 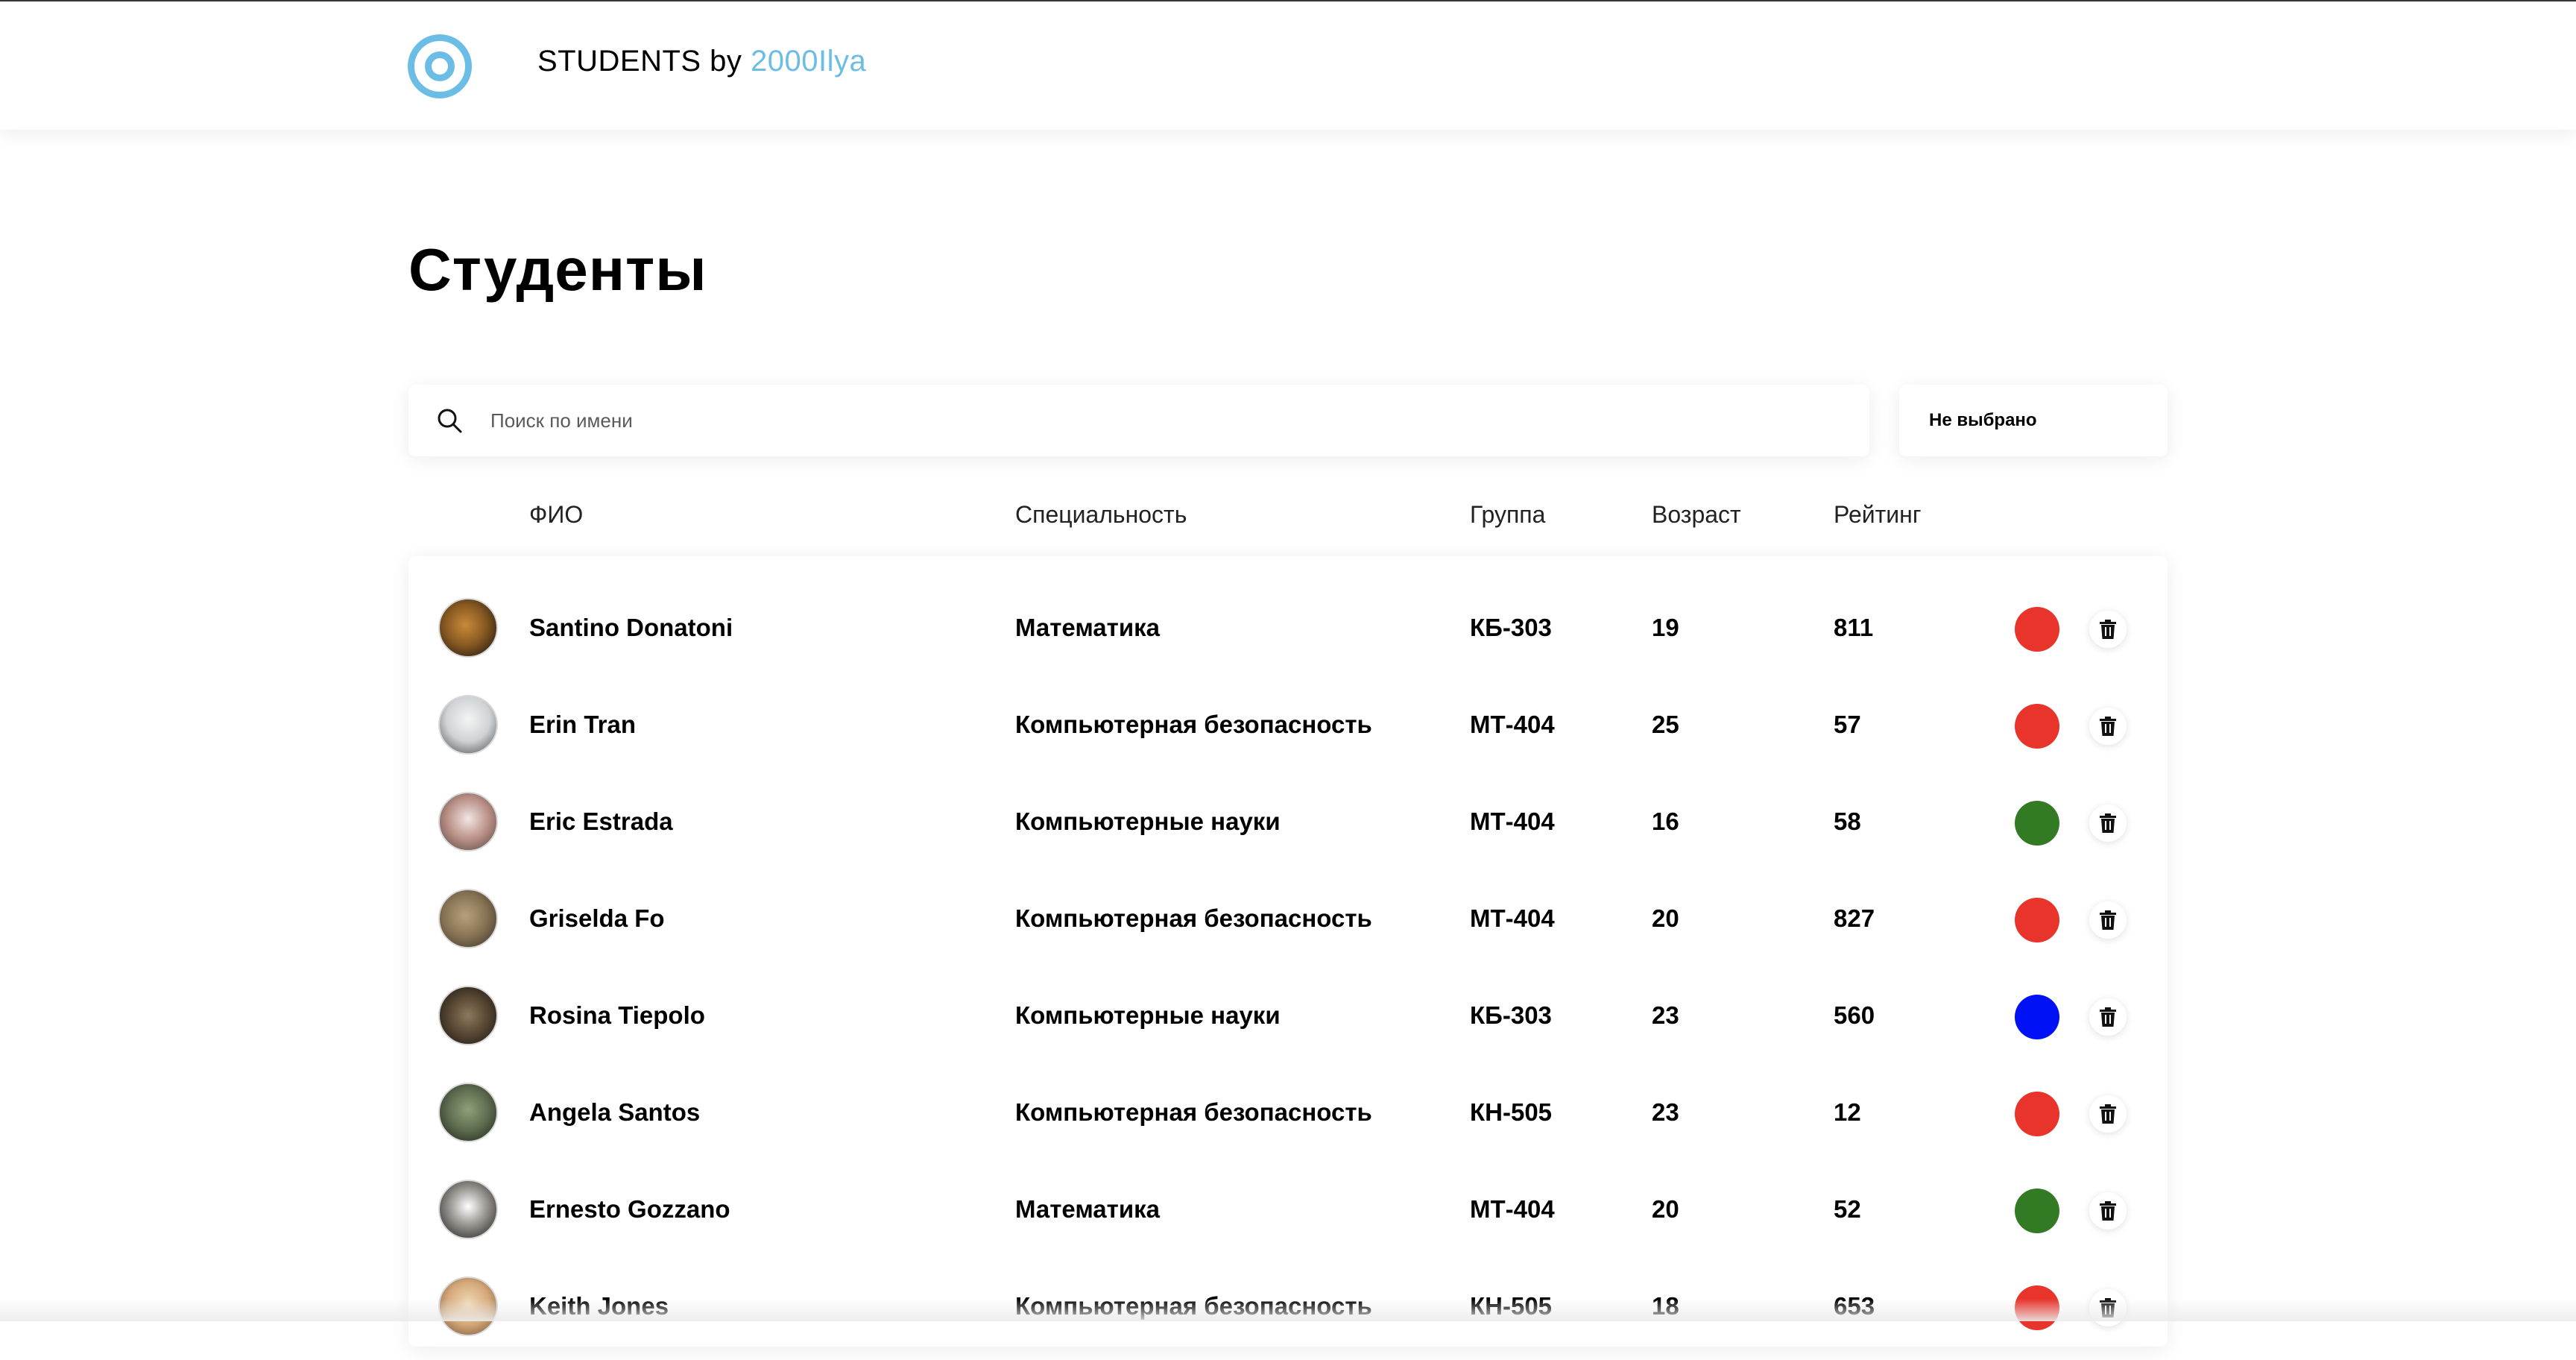 I want to click on student-rating: 560, so click(x=1855, y=1015).